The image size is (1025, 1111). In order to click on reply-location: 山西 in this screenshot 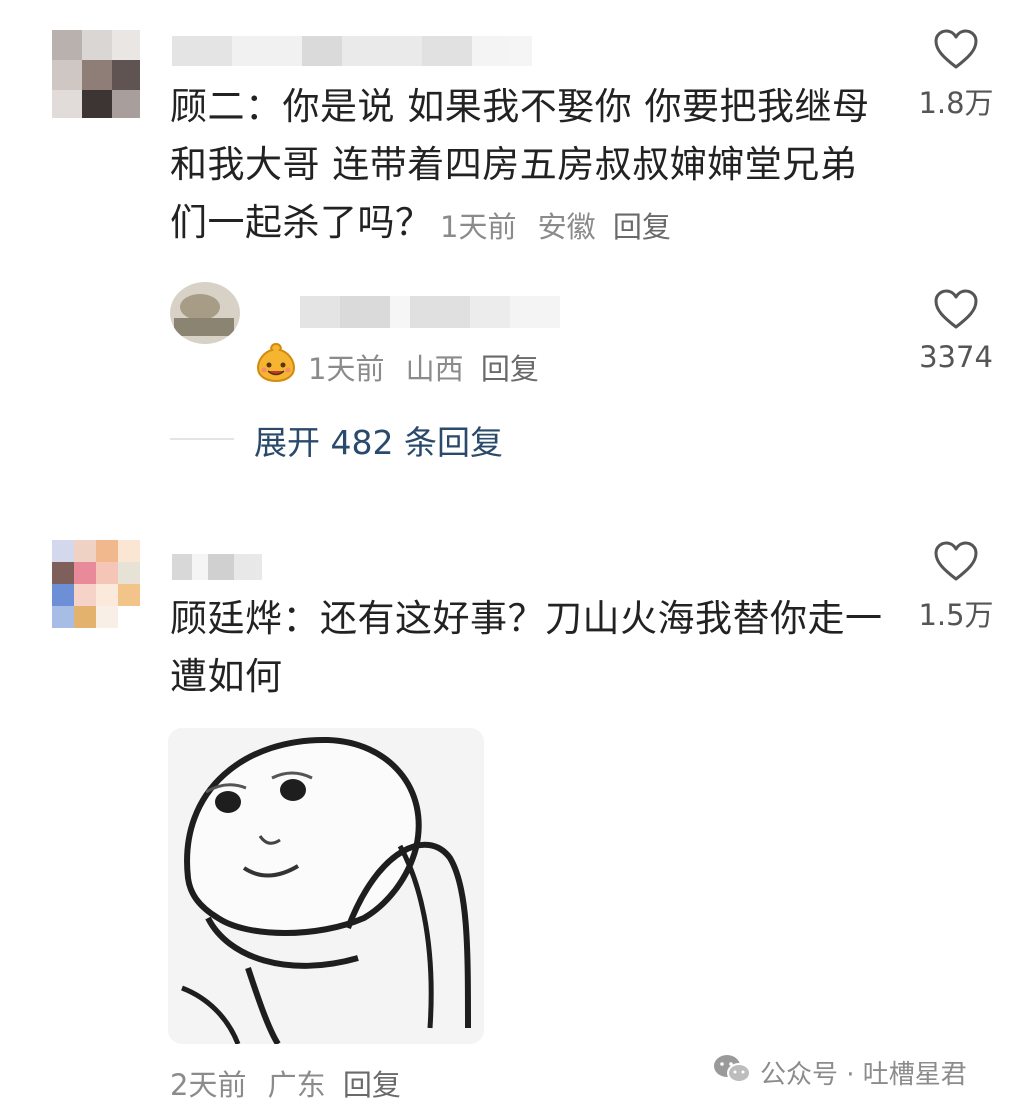, I will do `click(434, 369)`.